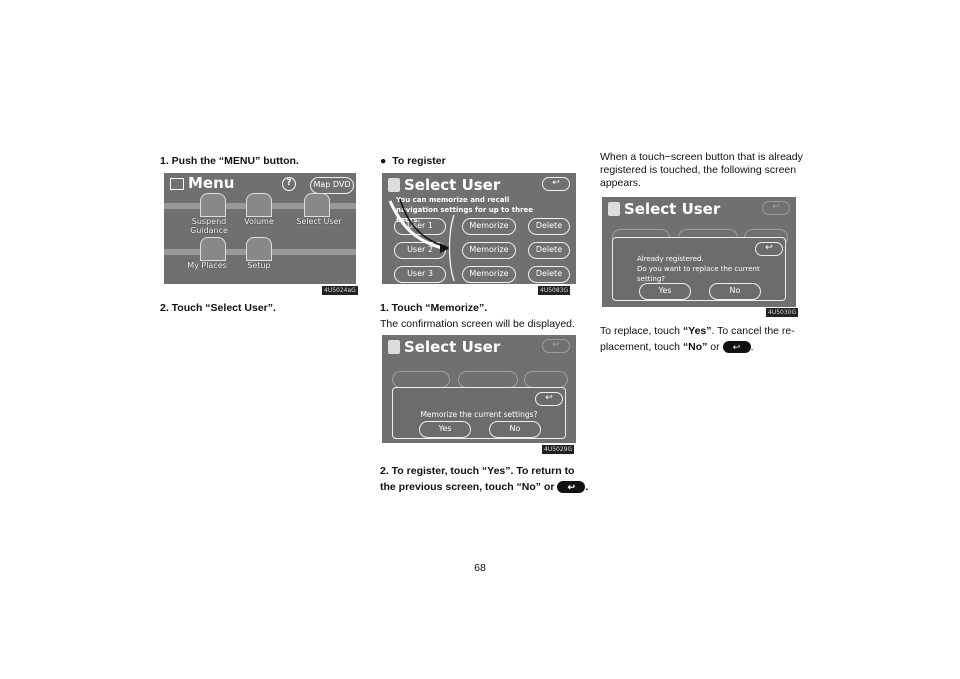  I want to click on confirm-question: Memorize the current settings?, so click(479, 414).